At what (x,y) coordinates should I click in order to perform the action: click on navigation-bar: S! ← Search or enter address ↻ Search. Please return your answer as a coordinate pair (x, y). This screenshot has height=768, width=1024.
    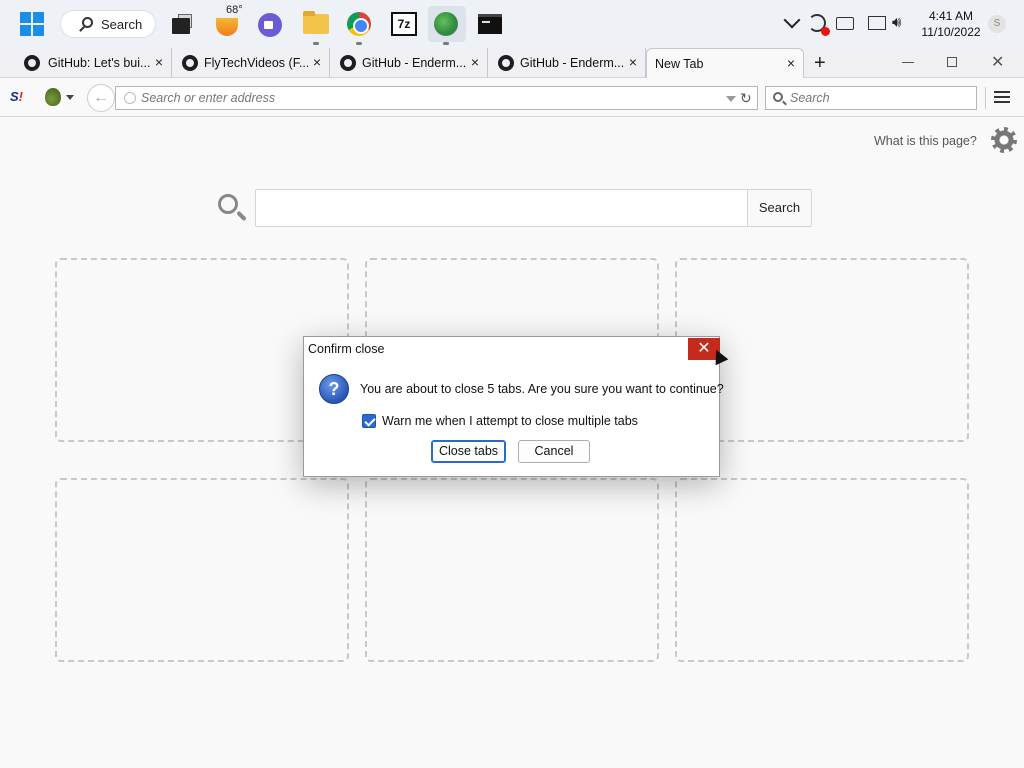
    Looking at the image, I should click on (512, 98).